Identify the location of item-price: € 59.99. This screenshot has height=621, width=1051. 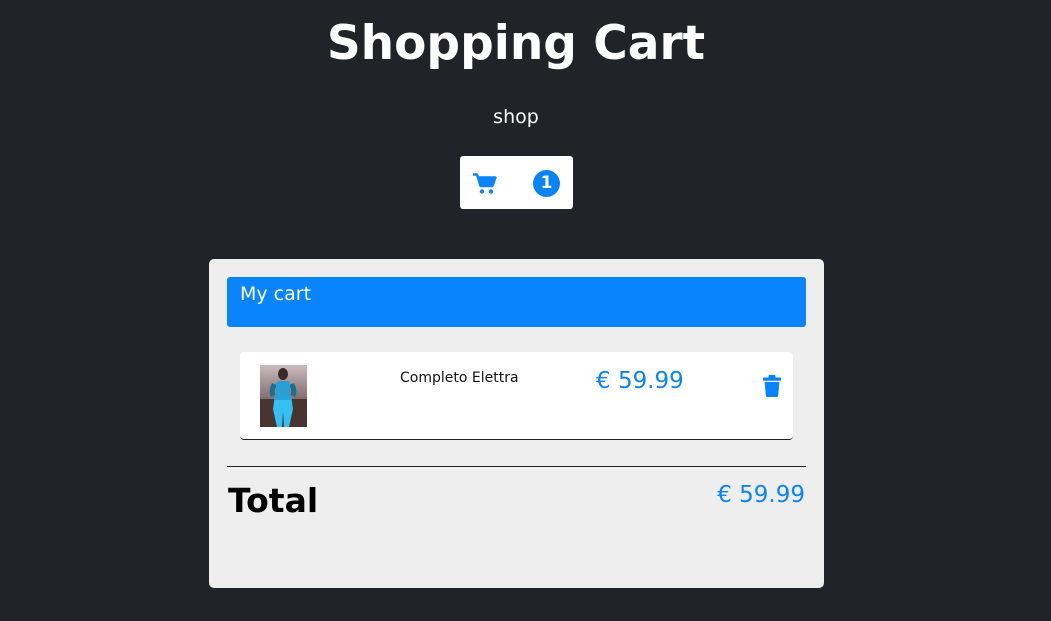
(640, 381).